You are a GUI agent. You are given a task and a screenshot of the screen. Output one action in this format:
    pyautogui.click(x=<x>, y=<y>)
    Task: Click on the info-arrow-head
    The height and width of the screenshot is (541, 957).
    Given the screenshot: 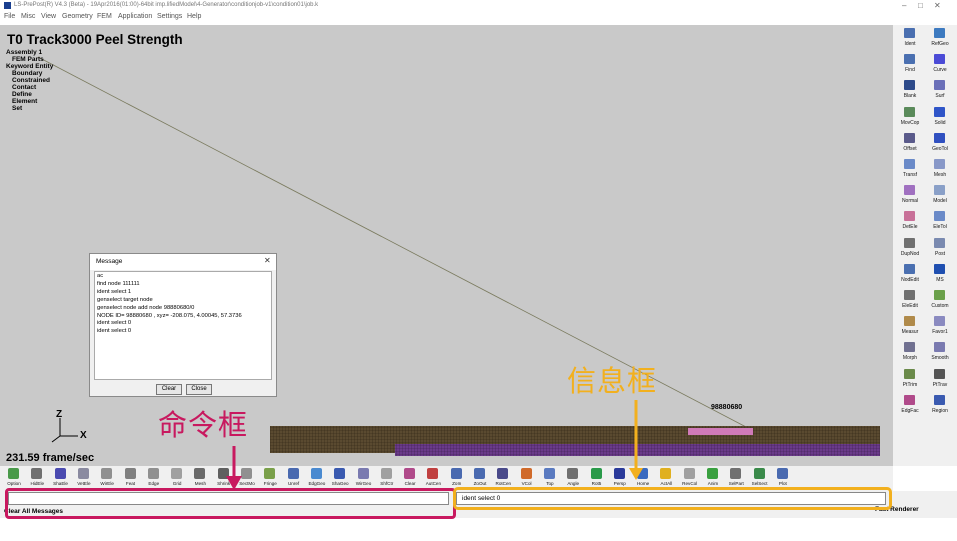 What is the action you would take?
    pyautogui.click(x=636, y=474)
    